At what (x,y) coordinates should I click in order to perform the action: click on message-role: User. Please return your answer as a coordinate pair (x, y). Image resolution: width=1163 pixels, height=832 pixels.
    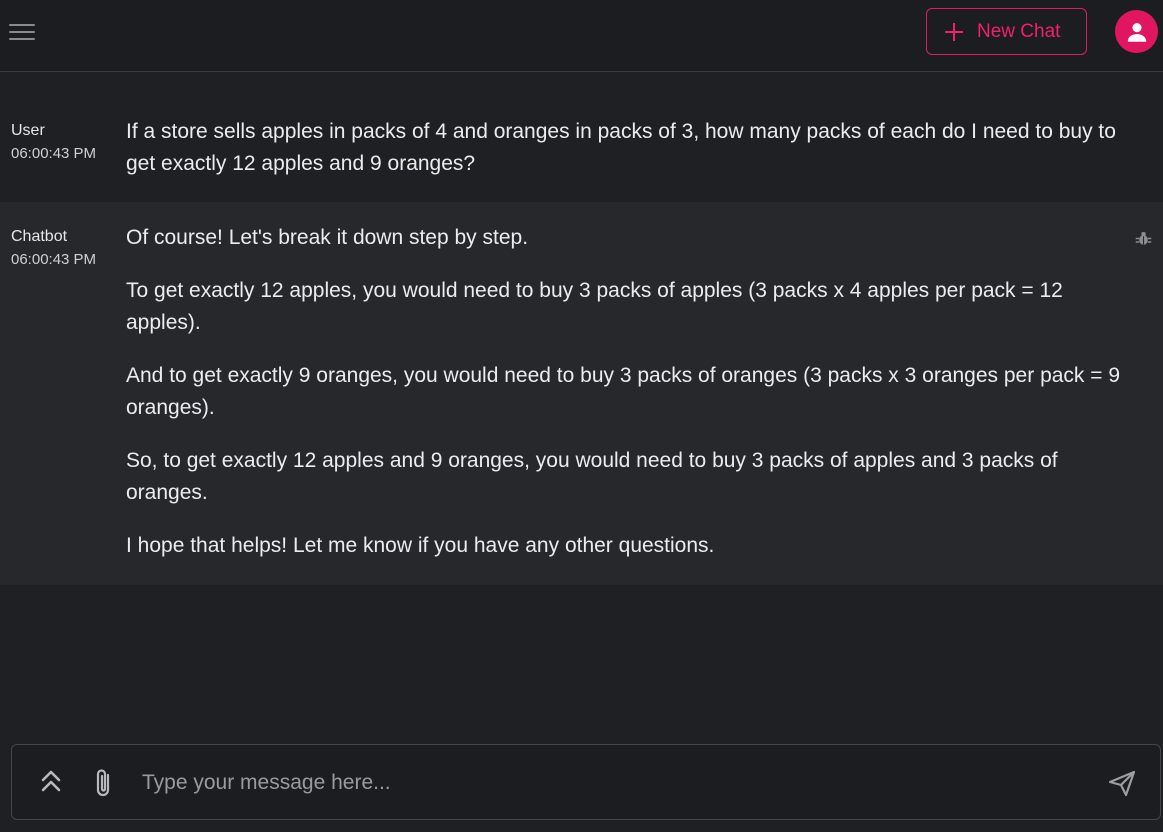
    Looking at the image, I should click on (28, 130).